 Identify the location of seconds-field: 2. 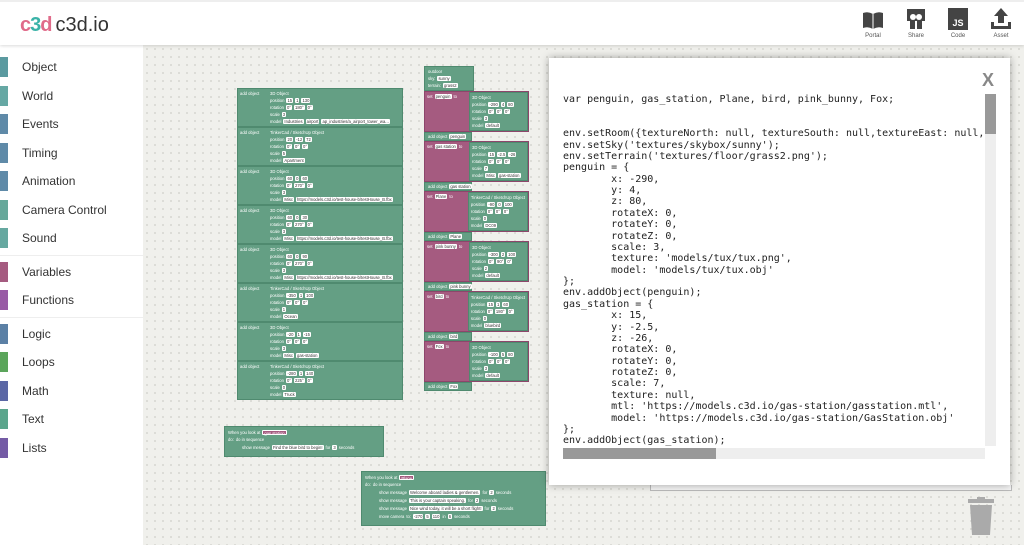
(477, 500).